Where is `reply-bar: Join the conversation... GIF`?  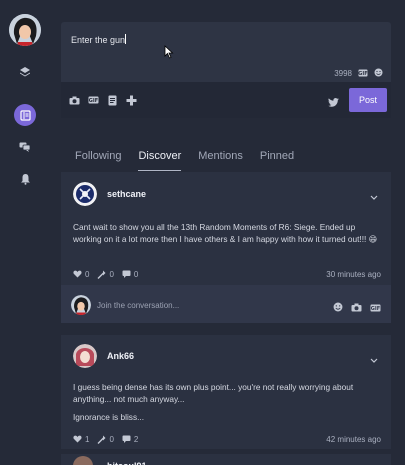 reply-bar: Join the conversation... GIF is located at coordinates (226, 304).